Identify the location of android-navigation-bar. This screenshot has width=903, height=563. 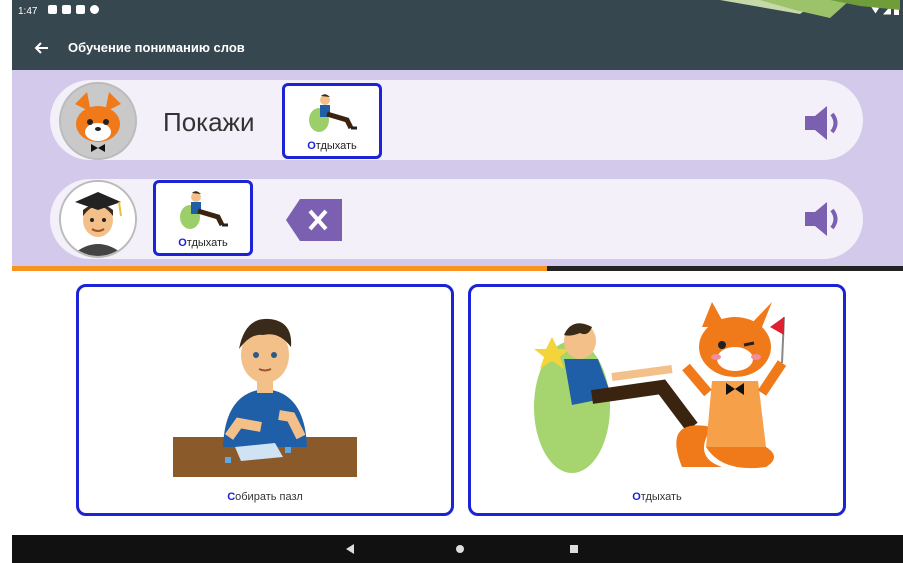
(457, 549).